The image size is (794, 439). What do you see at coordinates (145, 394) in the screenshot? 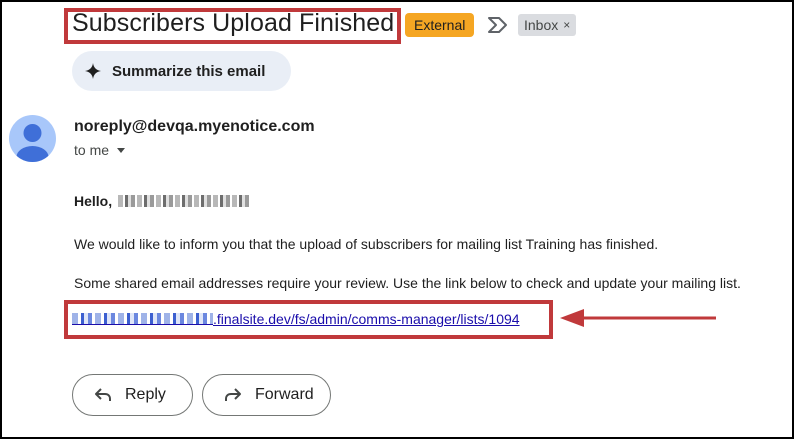
I see `reply-label: Reply` at bounding box center [145, 394].